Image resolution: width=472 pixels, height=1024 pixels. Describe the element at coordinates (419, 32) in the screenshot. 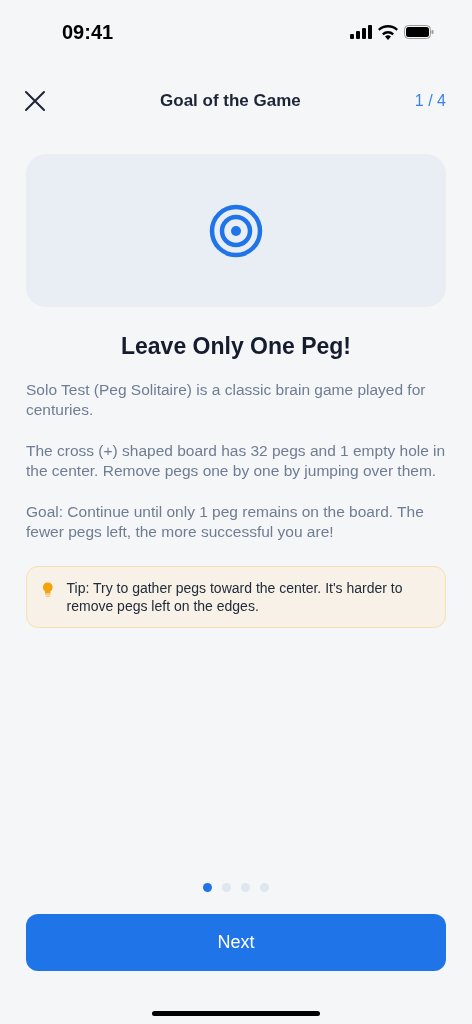

I see `battery-icon` at that location.